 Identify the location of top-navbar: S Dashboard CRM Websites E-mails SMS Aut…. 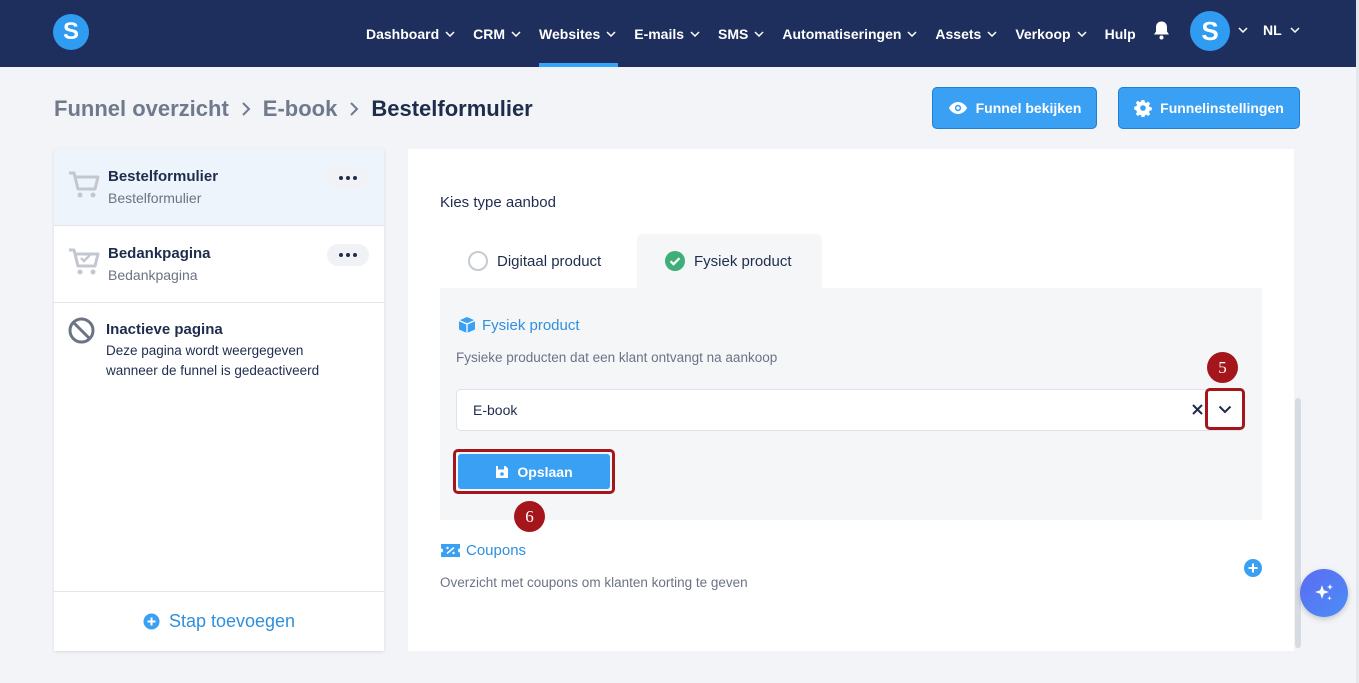
(679, 33).